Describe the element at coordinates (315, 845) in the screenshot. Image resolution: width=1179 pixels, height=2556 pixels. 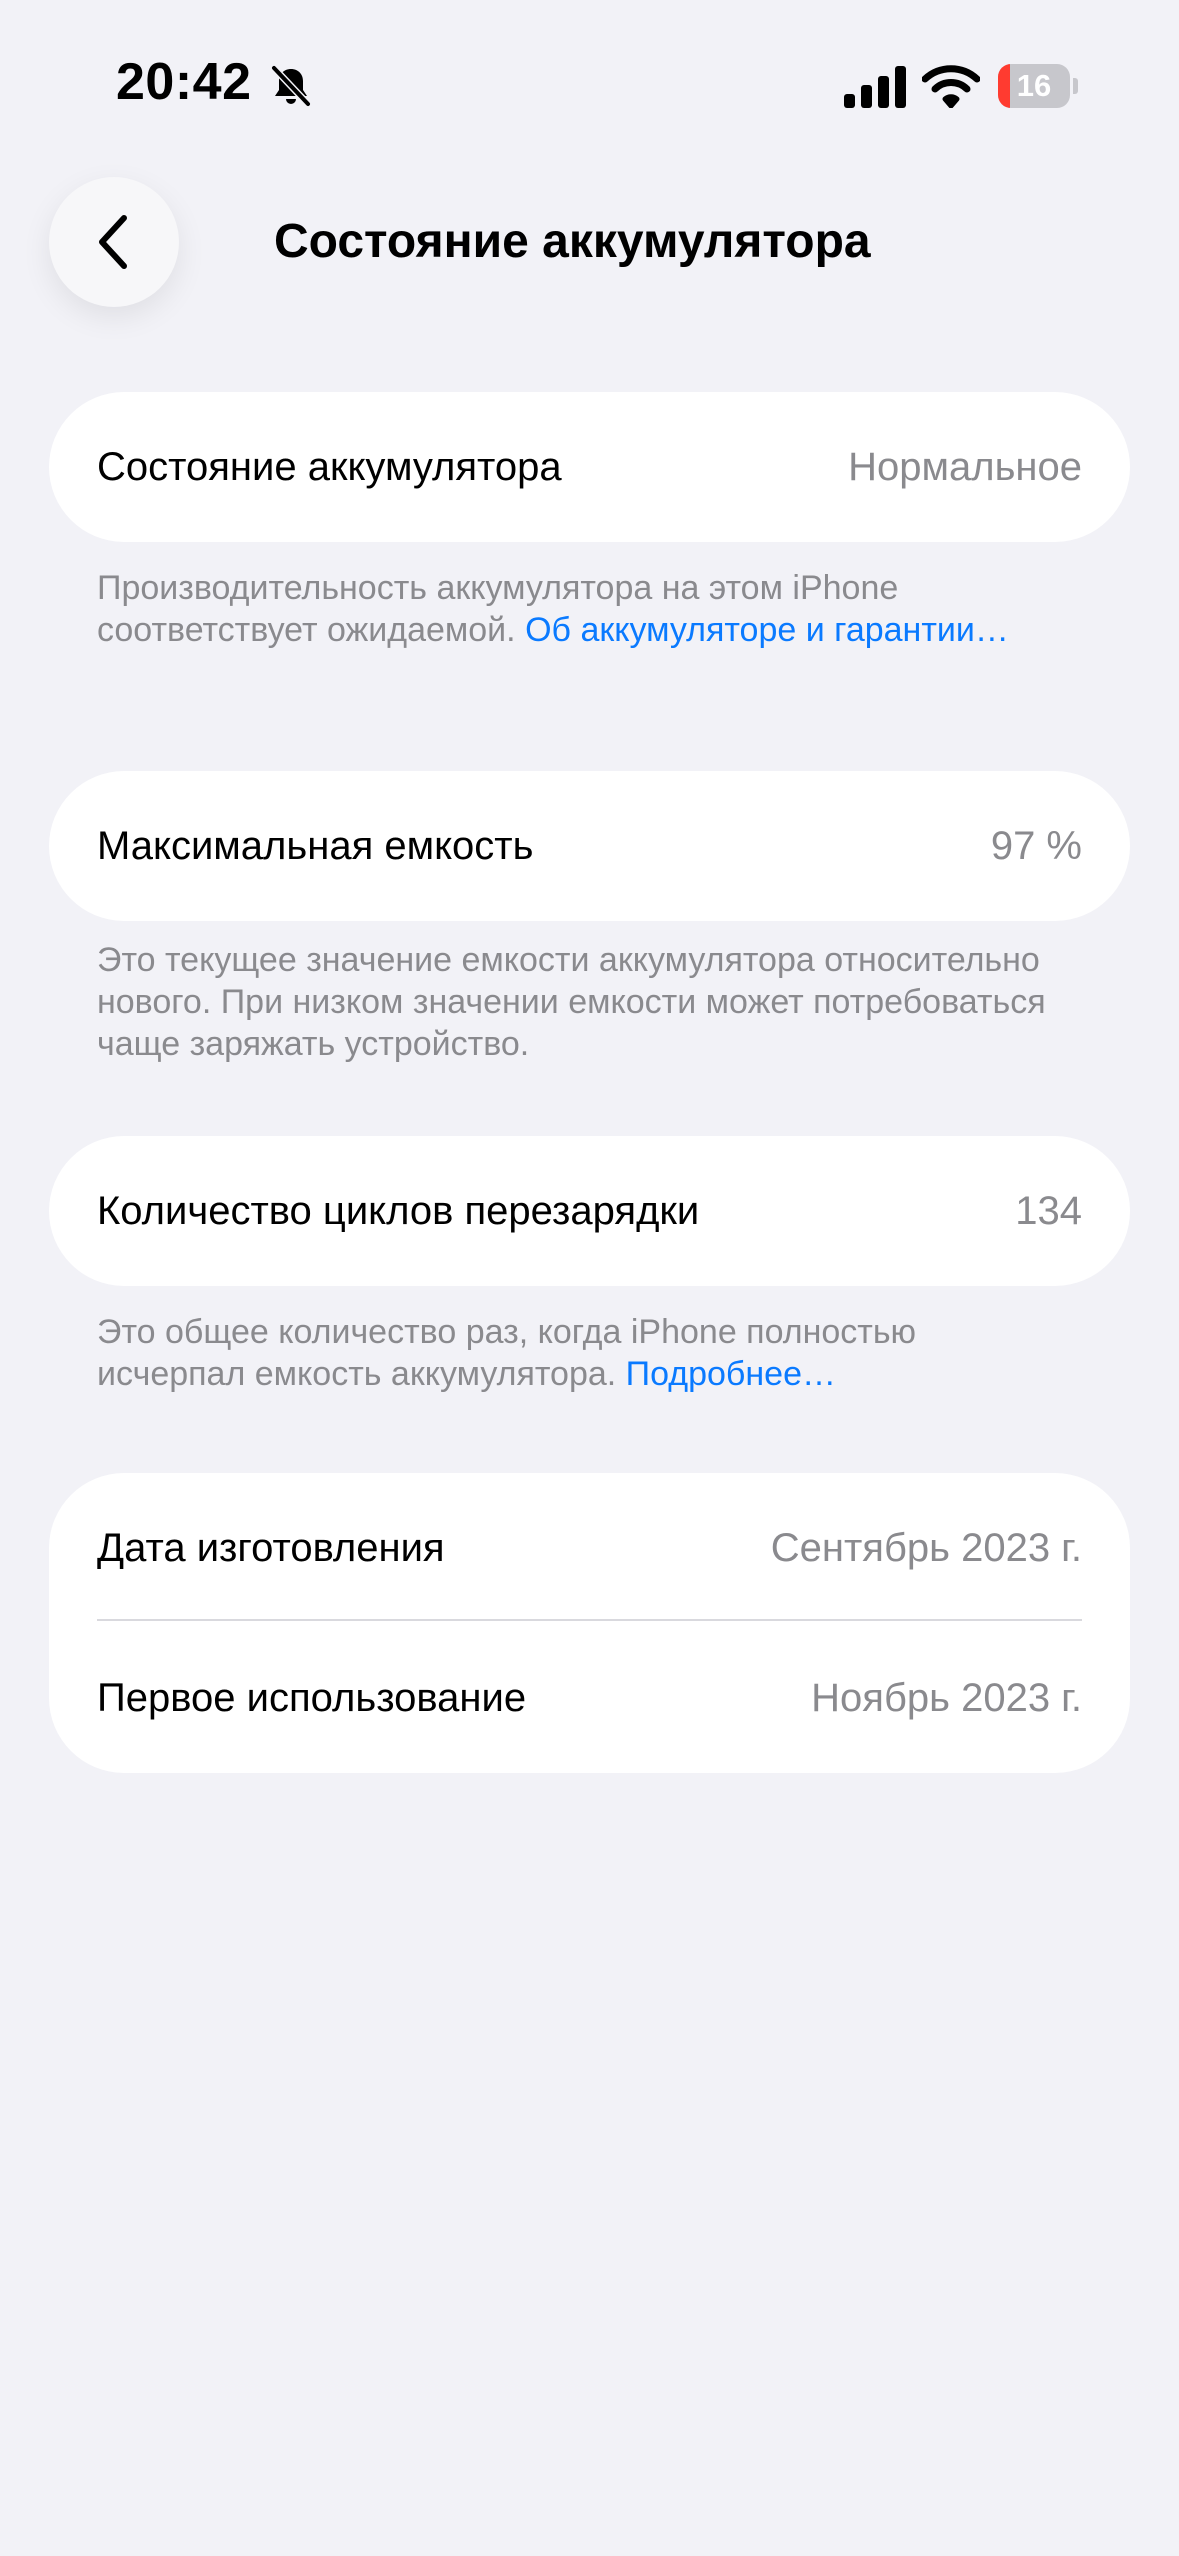
I see `max-capacity-label: Максимальная емкость` at that location.